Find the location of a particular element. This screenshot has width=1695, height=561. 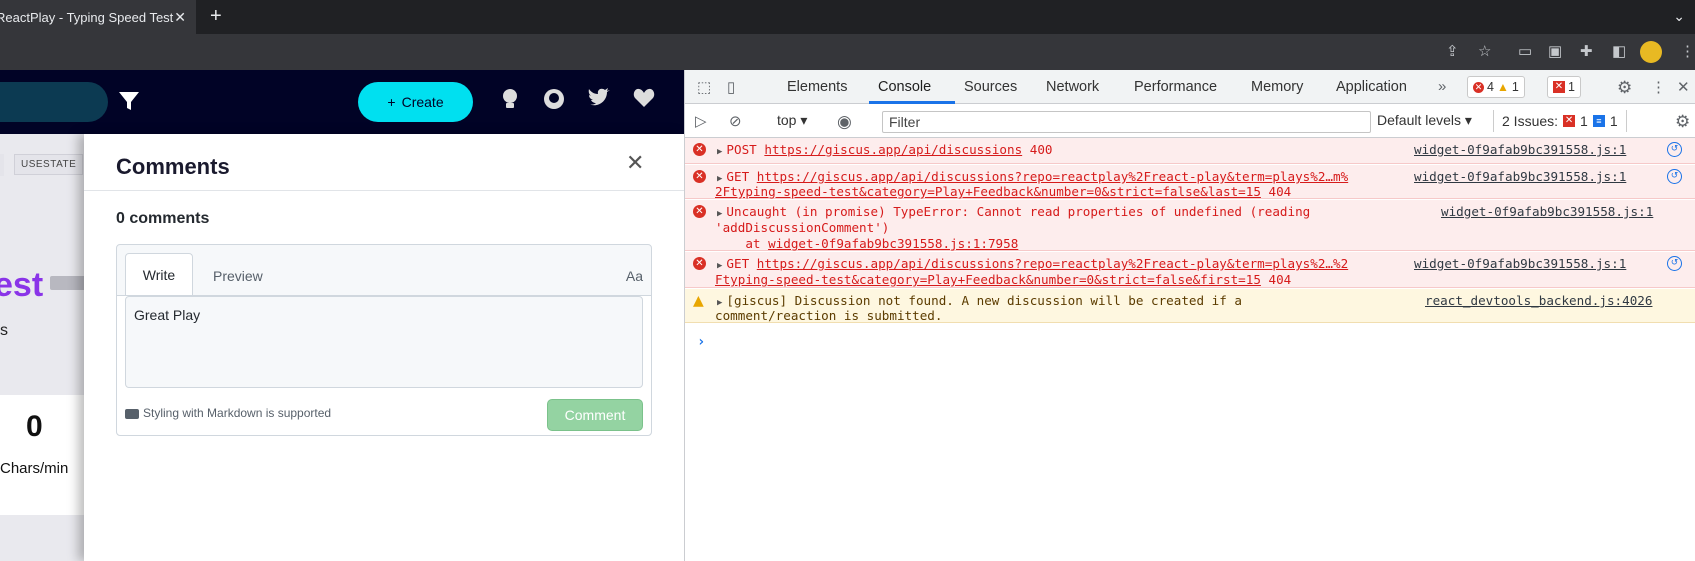

search-input is located at coordinates (54, 102).